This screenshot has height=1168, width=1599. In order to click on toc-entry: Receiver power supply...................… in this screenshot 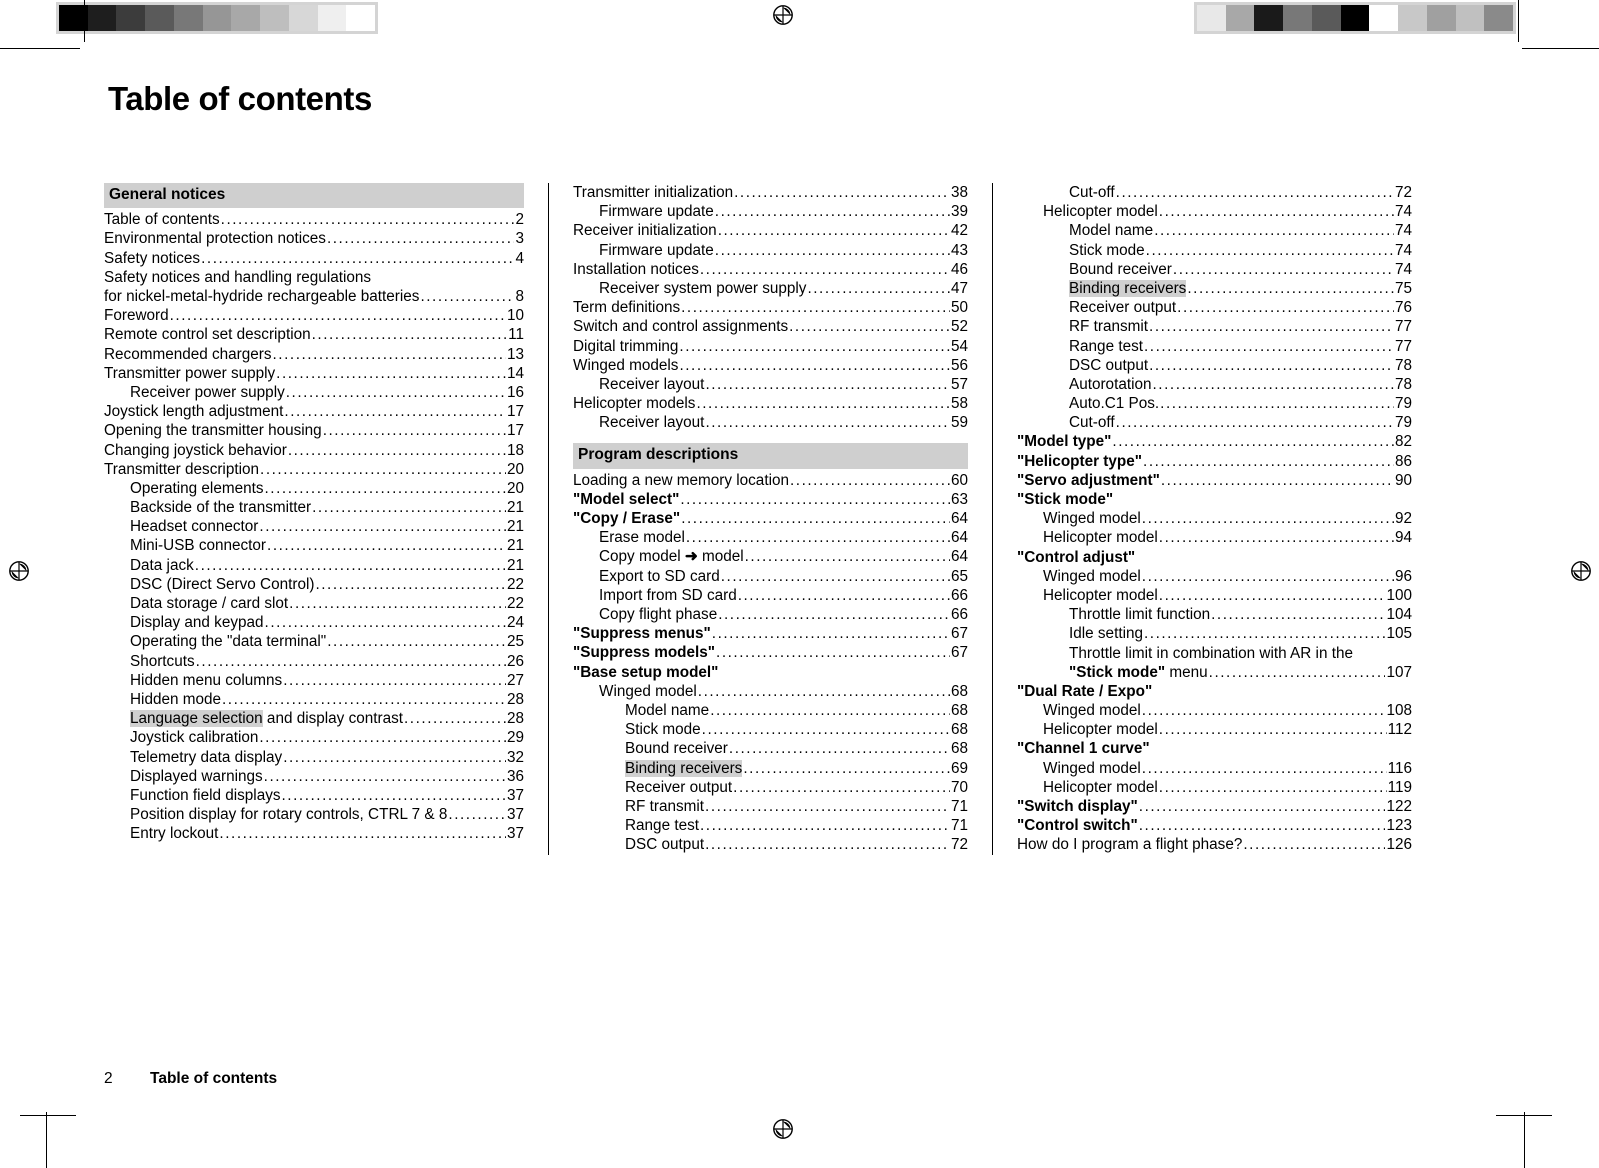, I will do `click(314, 392)`.